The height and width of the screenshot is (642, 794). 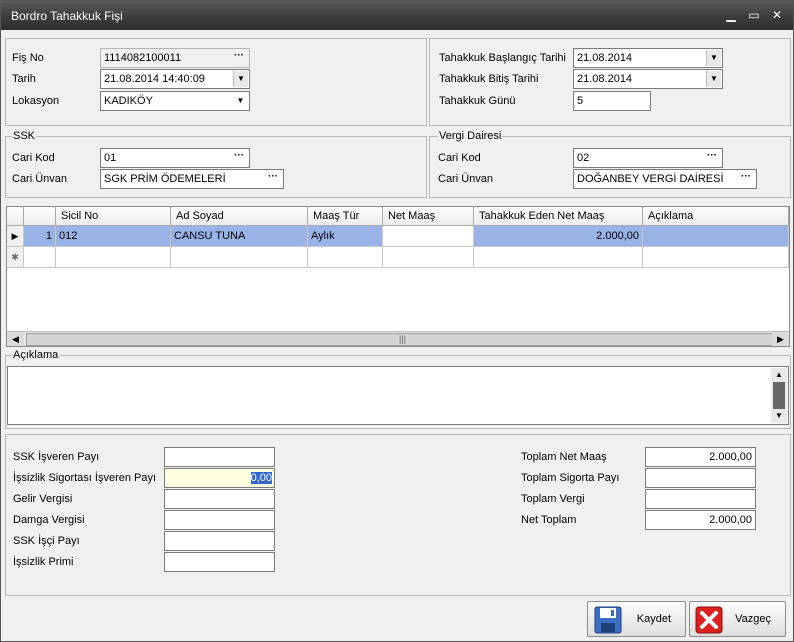 What do you see at coordinates (36, 101) in the screenshot?
I see `lokasyon-label: Lokasyon` at bounding box center [36, 101].